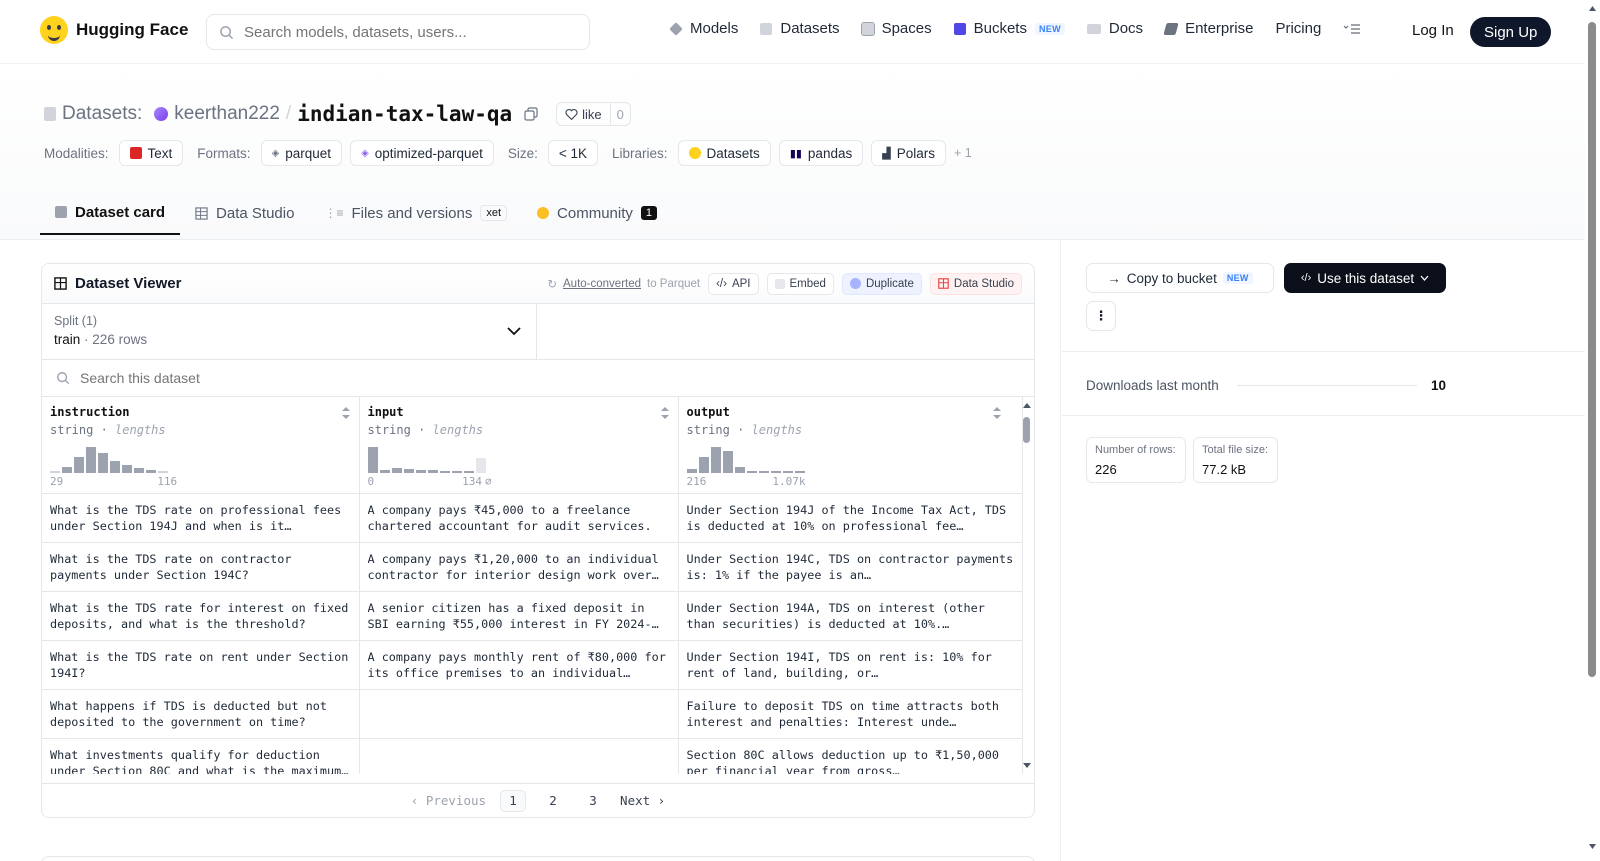  Describe the element at coordinates (642, 800) in the screenshot. I see `next-page-button: Next ›` at that location.